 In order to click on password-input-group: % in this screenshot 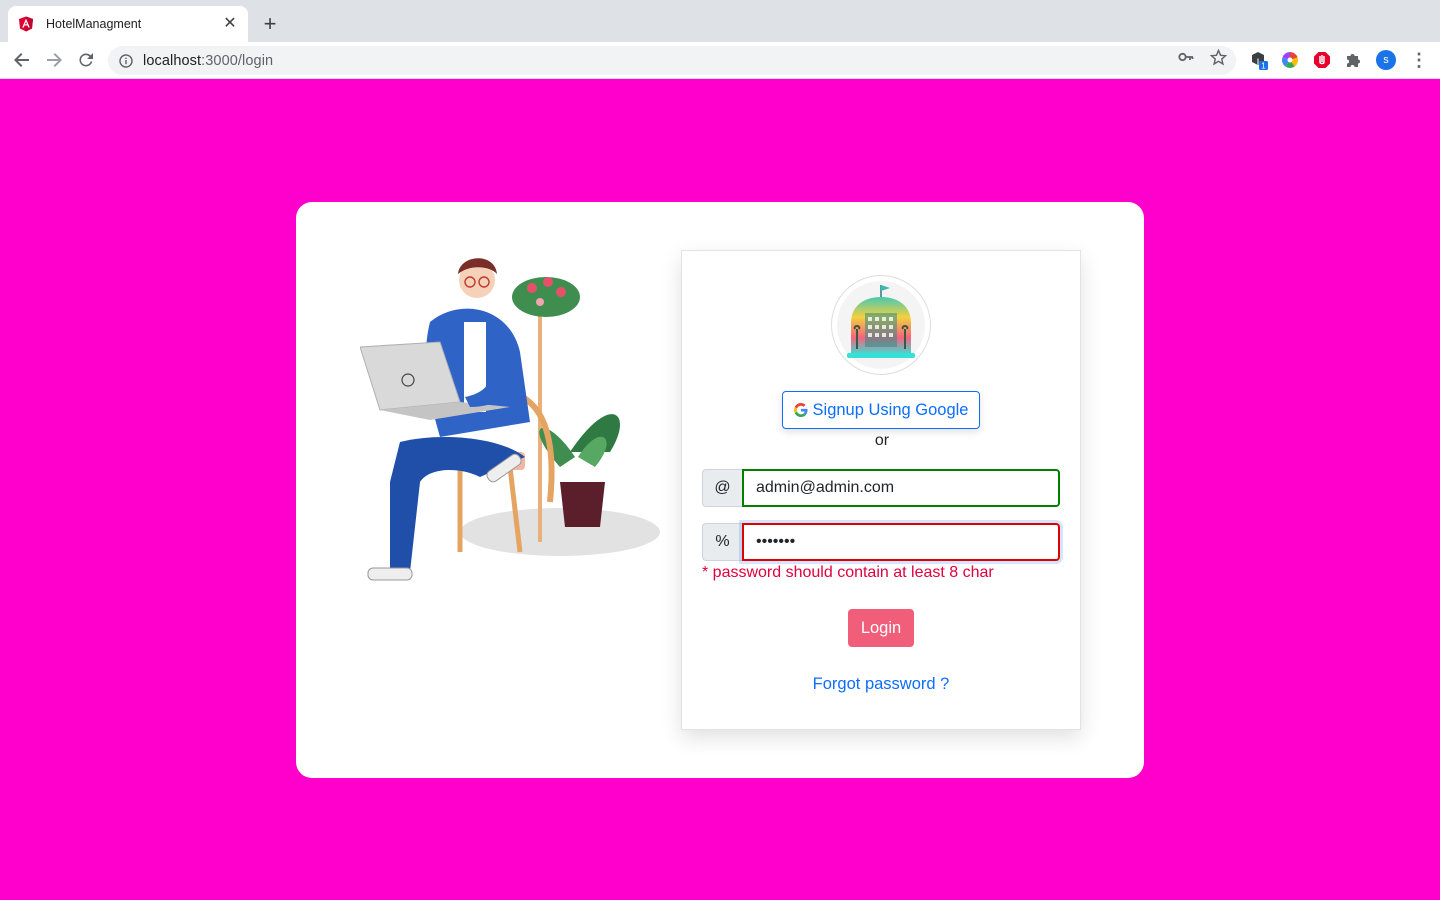, I will do `click(881, 542)`.